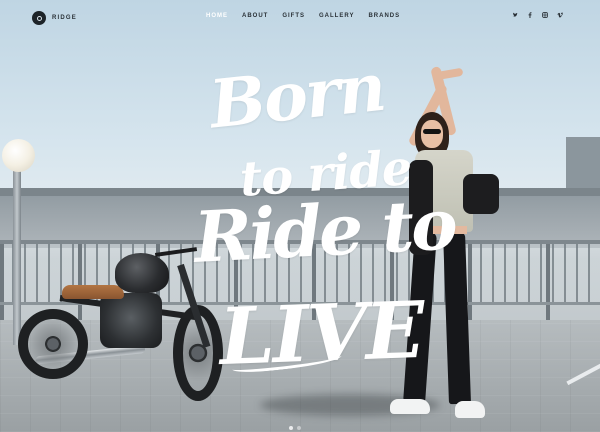 Image resolution: width=600 pixels, height=432 pixels. I want to click on rooftop-wall, so click(300, 218).